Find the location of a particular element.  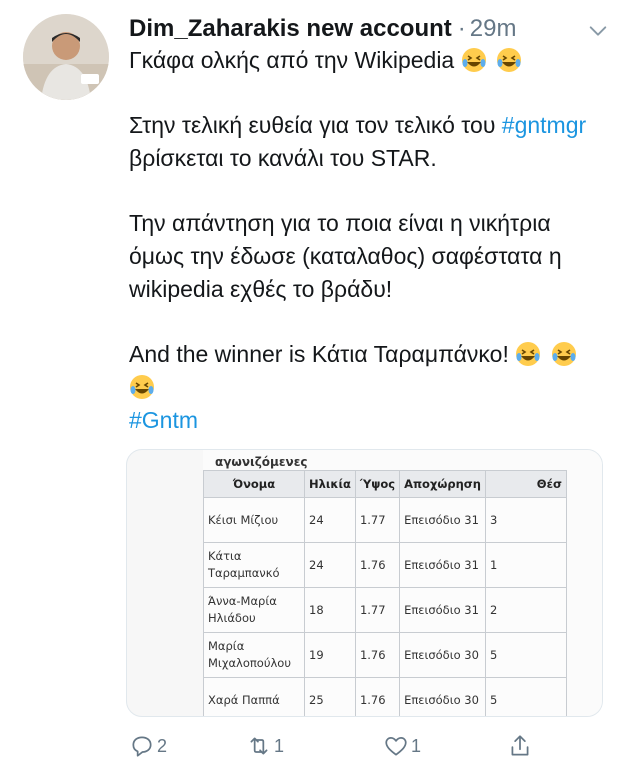

col-header-height: Ύψος is located at coordinates (377, 484).